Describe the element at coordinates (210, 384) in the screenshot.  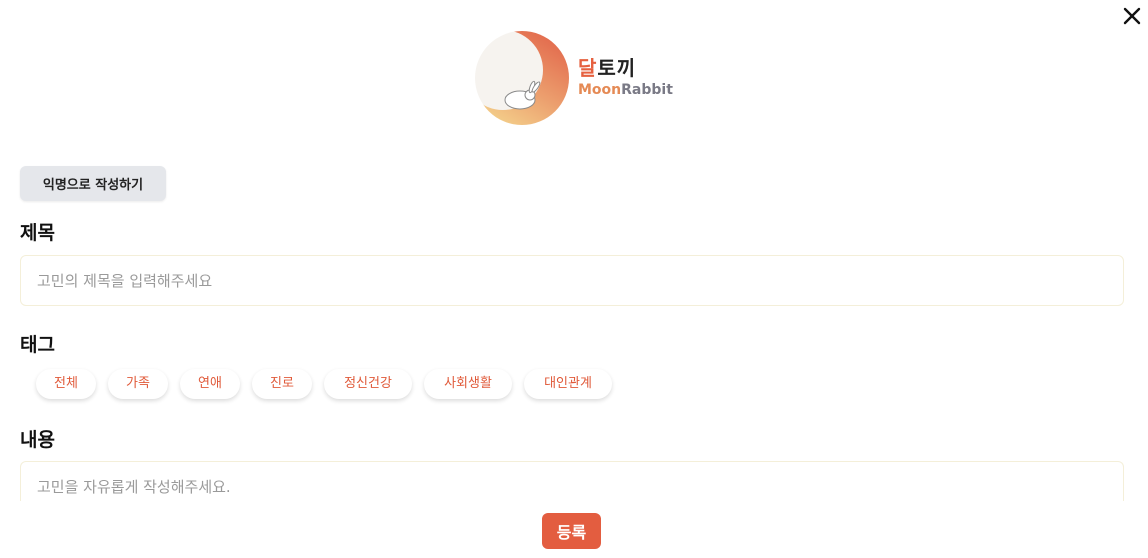
I see `tag-romance: 연애` at that location.